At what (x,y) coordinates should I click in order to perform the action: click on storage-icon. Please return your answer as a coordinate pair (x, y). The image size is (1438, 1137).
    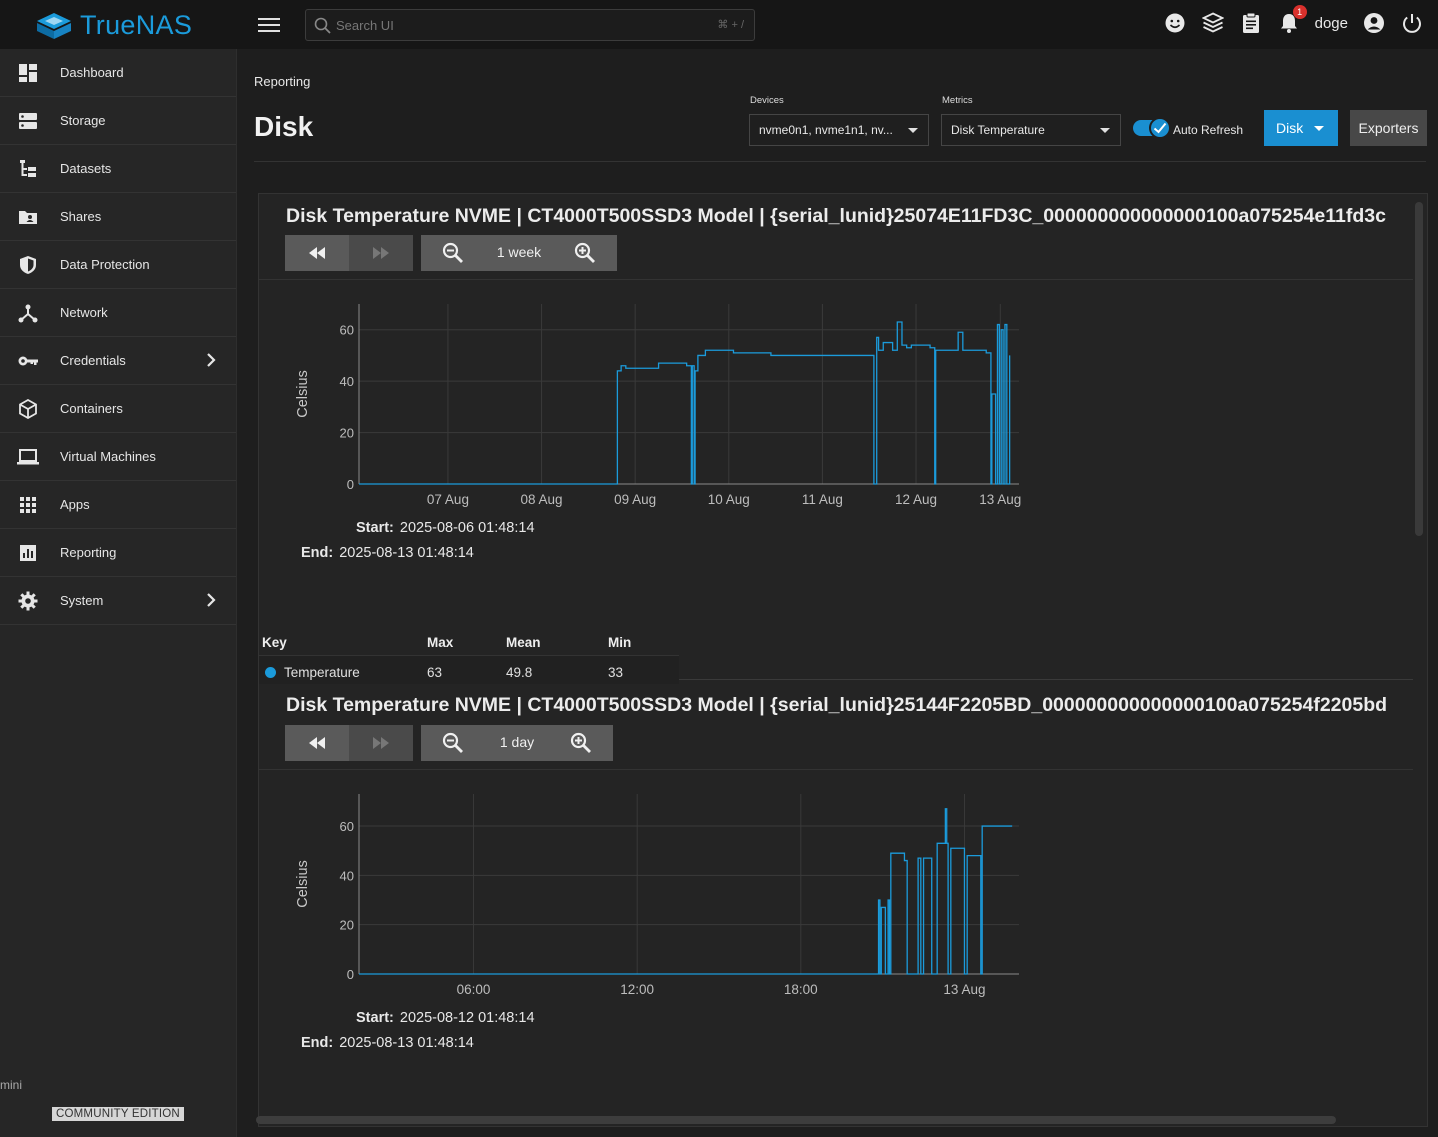
    Looking at the image, I should click on (28, 121).